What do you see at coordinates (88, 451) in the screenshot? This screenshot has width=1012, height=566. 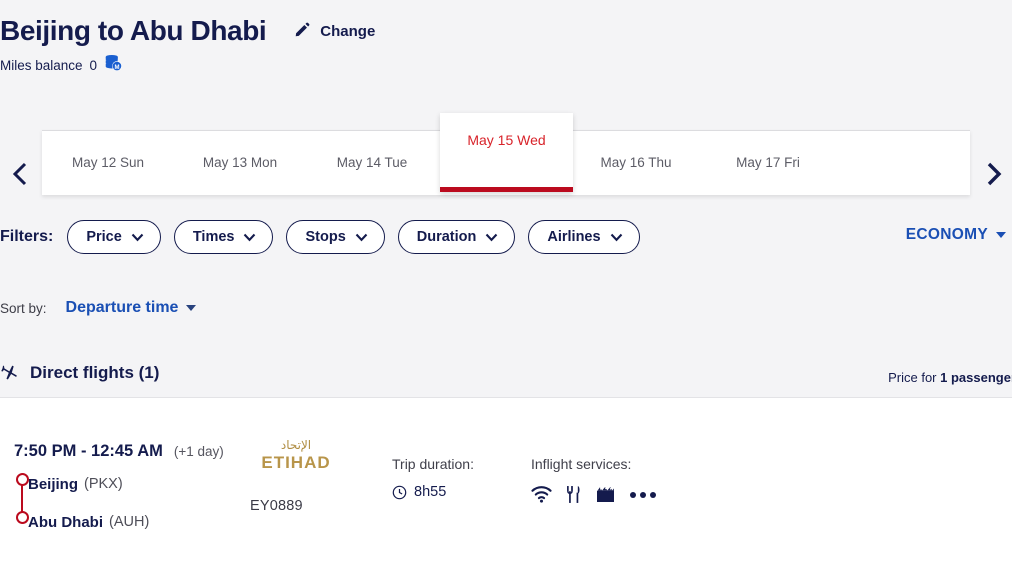 I see `flight-times: 7:50 PM - 12:45 AM` at bounding box center [88, 451].